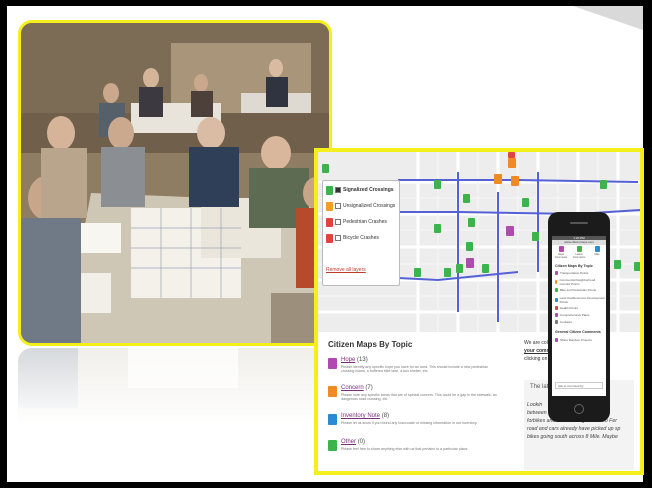 The height and width of the screenshot is (488, 652). I want to click on tab-label: Map, so click(597, 254).